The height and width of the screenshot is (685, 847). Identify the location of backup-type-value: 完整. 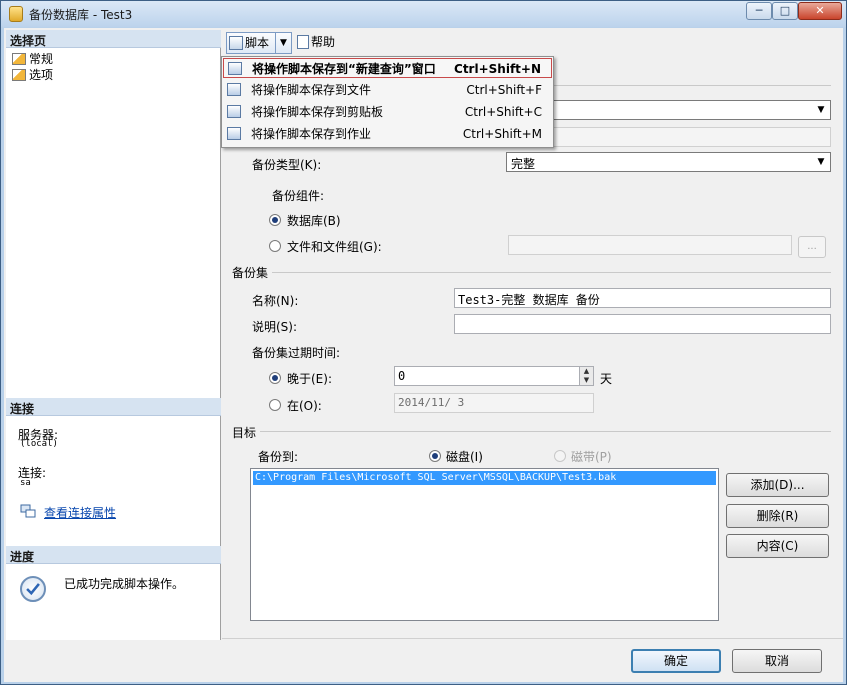
(523, 164).